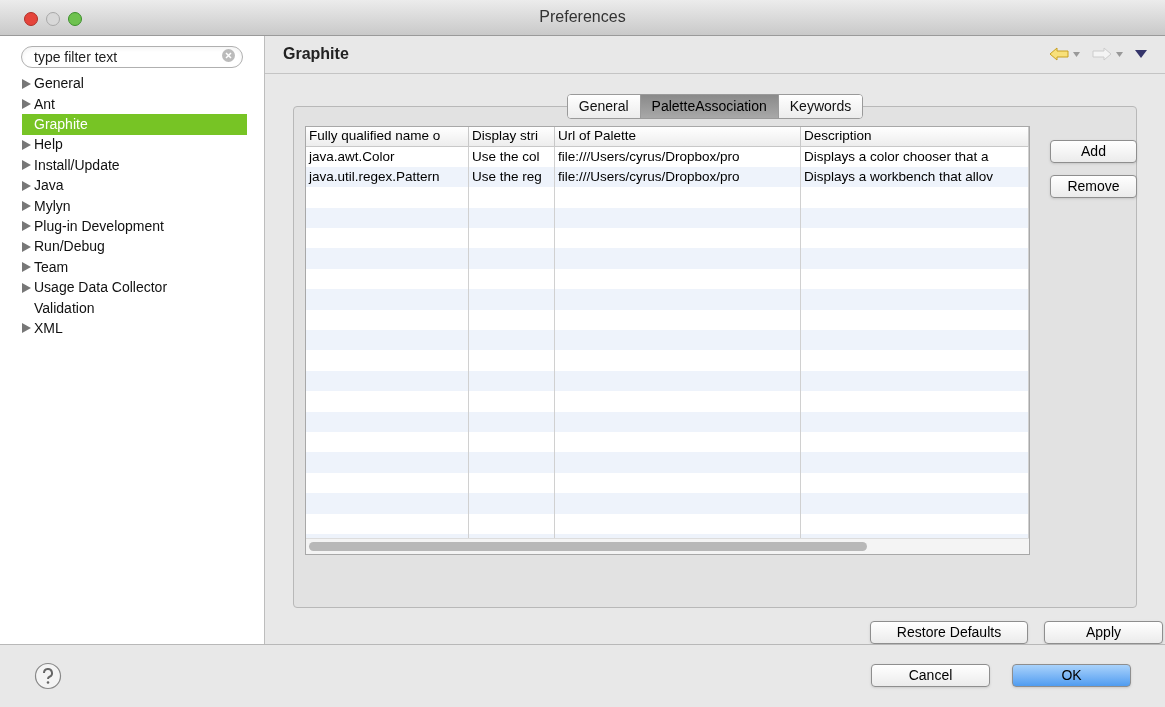 The height and width of the screenshot is (707, 1165). I want to click on table-cell: Use the col, so click(512, 156).